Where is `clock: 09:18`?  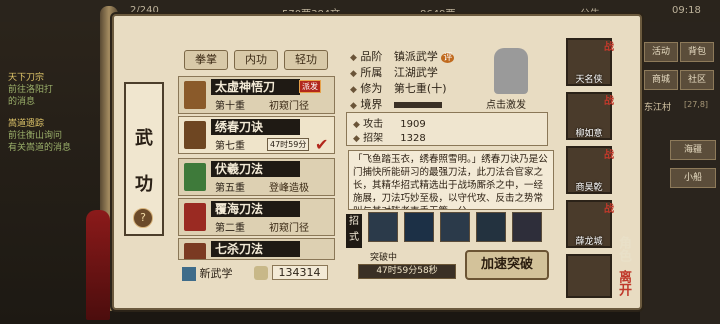 clock: 09:18 is located at coordinates (686, 10).